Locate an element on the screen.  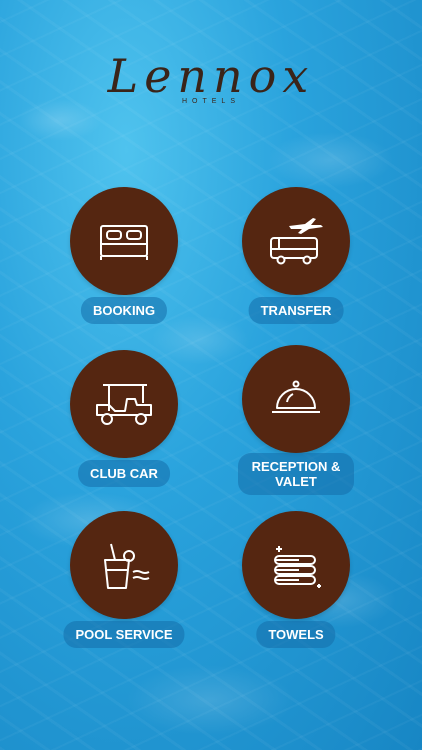
brand-logo: Lennox is located at coordinates (211, 83).